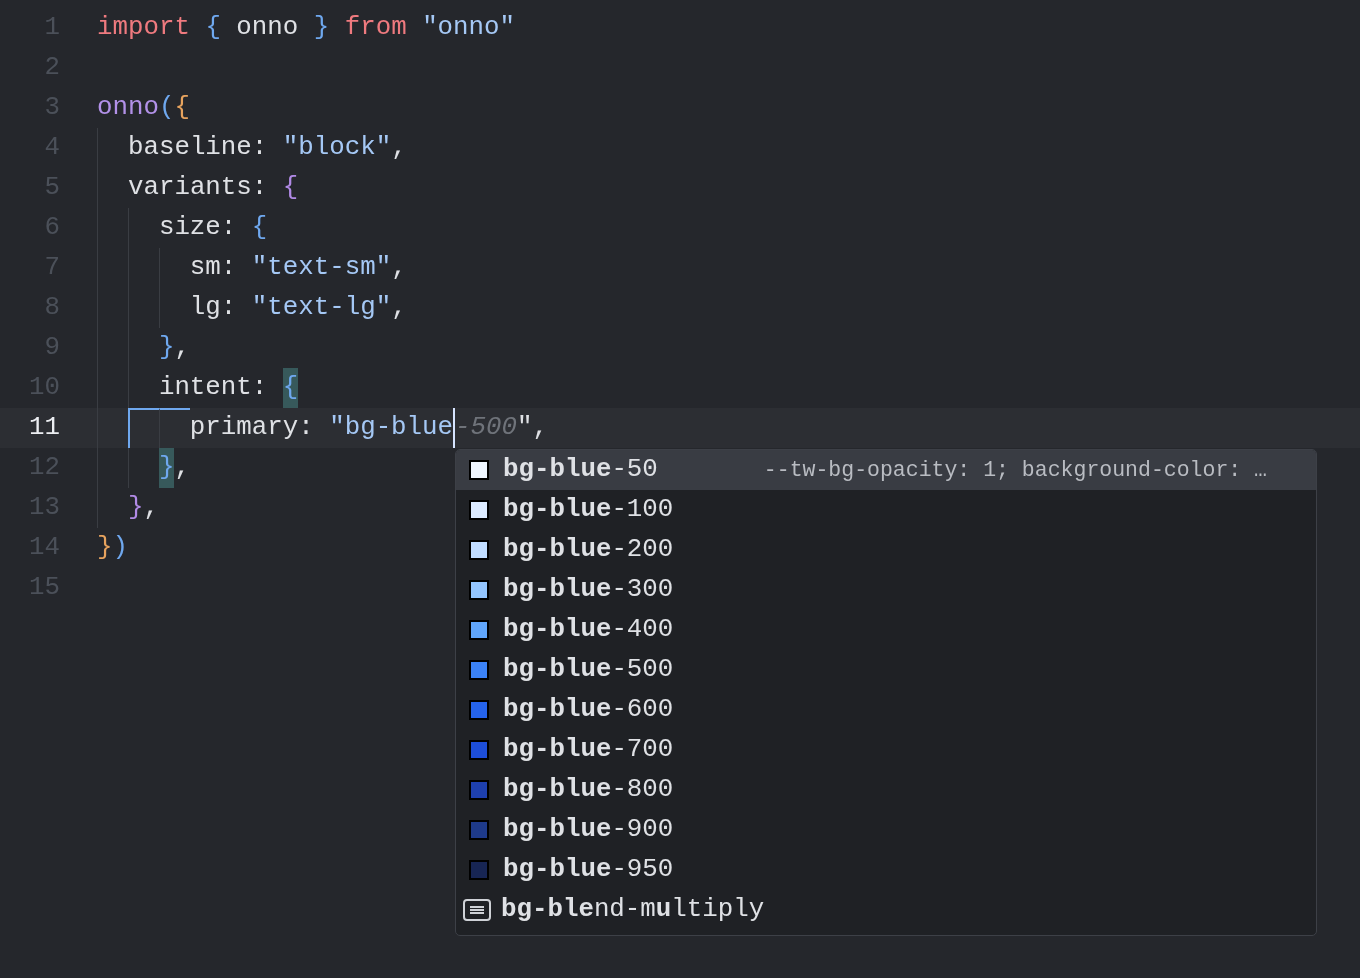  Describe the element at coordinates (588, 709) in the screenshot. I see `suggestion-label: bg-blue-600` at that location.